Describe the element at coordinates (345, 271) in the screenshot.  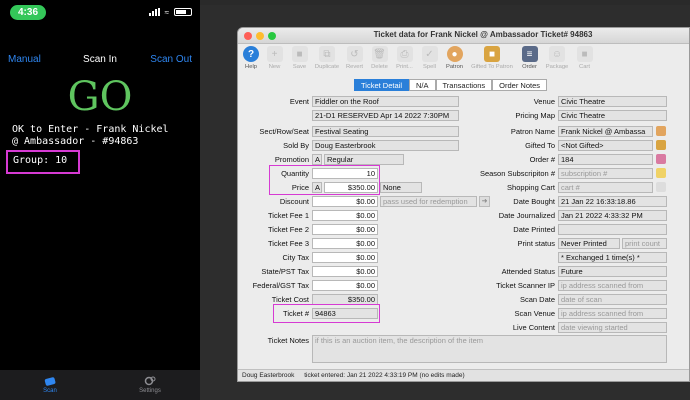
I see `statetax-field: $0.00` at that location.